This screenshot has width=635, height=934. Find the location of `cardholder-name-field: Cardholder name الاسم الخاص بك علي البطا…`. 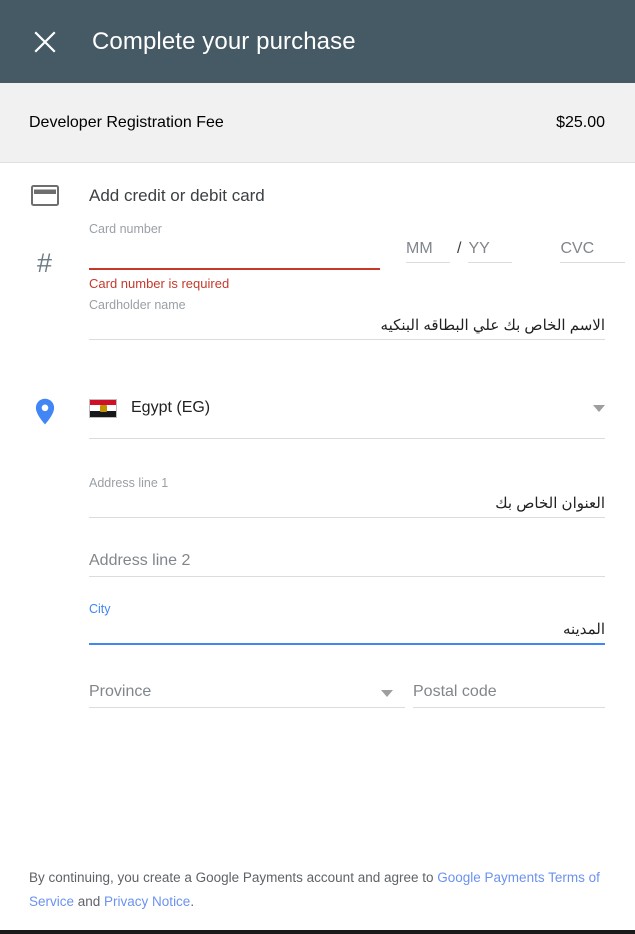

cardholder-name-field: Cardholder name الاسم الخاص بك علي البطا… is located at coordinates (347, 316).